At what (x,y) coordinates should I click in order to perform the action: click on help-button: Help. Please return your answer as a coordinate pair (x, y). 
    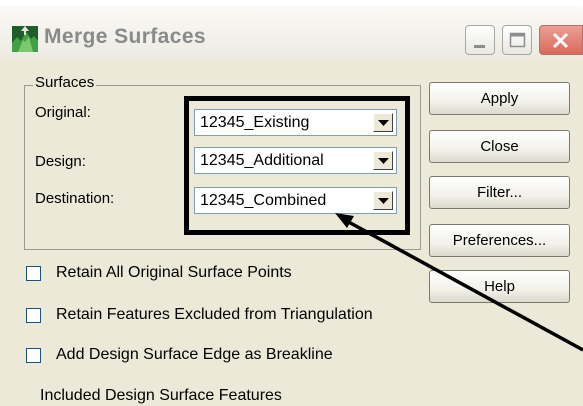
    Looking at the image, I should click on (499, 286).